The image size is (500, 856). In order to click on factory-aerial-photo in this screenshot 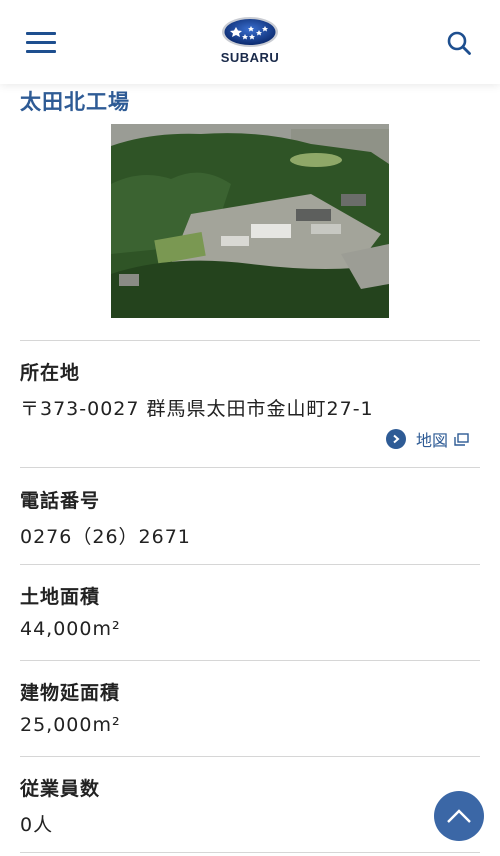, I will do `click(250, 221)`.